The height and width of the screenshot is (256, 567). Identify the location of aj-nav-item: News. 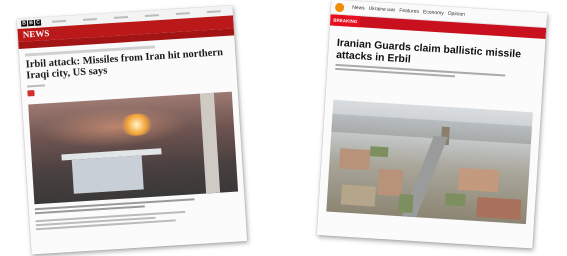
(358, 8).